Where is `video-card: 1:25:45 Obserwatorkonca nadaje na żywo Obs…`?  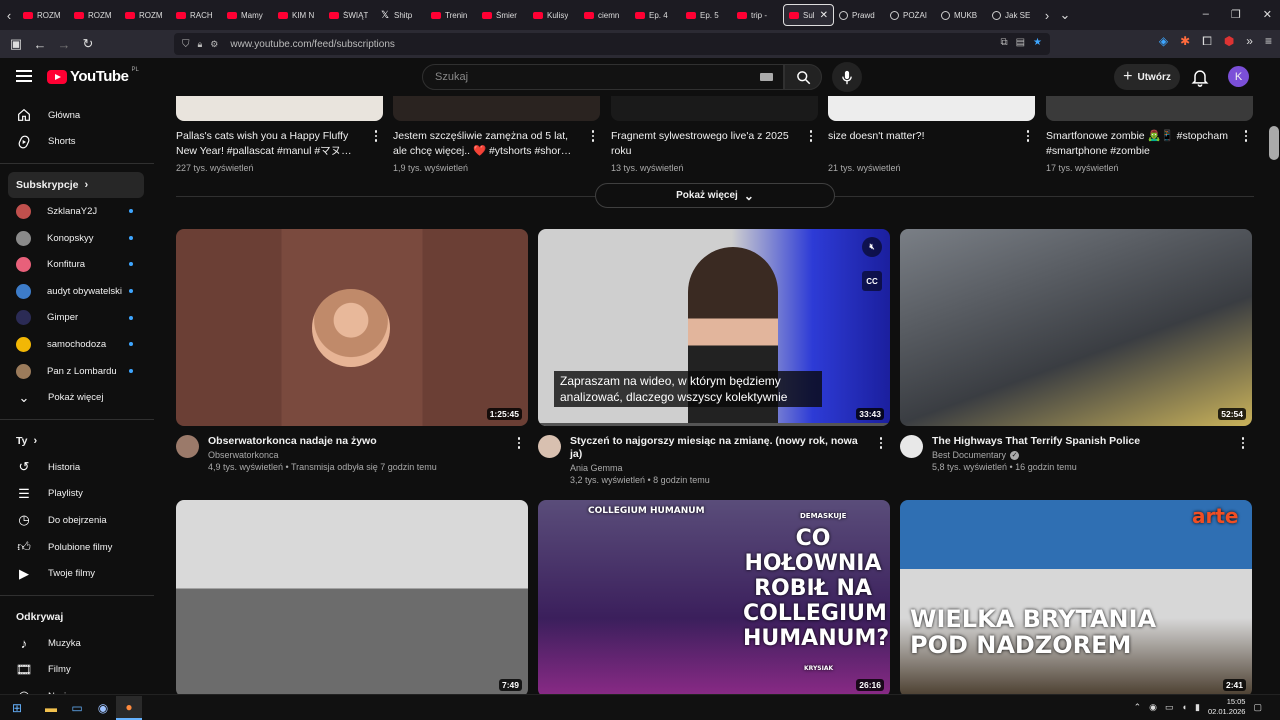 video-card: 1:25:45 Obserwatorkonca nadaje na żywo Obs… is located at coordinates (352, 357).